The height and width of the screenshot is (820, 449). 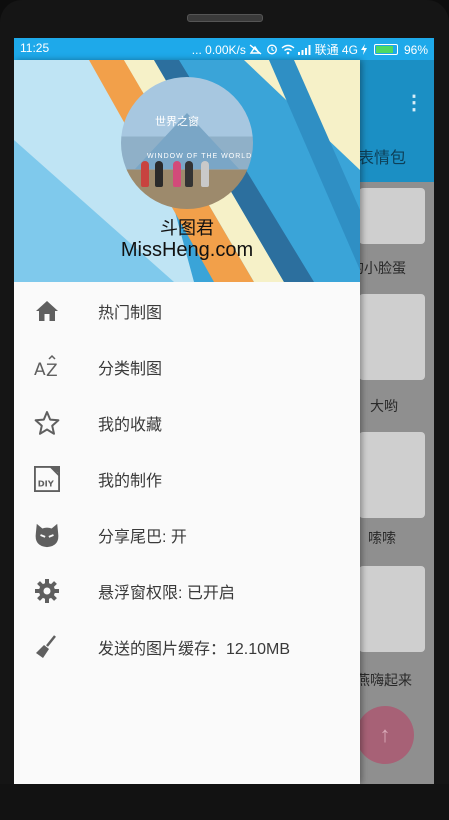 I want to click on menu-item-label: 悬浮窗权限: 已开启, so click(x=166, y=593).